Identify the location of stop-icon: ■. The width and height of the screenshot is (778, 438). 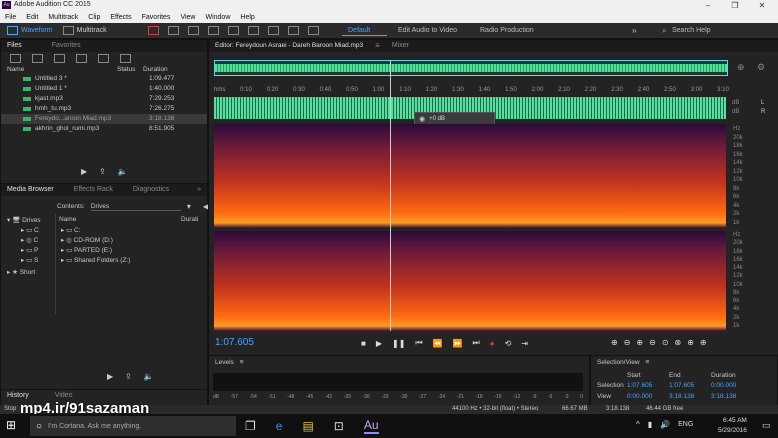
(363, 343).